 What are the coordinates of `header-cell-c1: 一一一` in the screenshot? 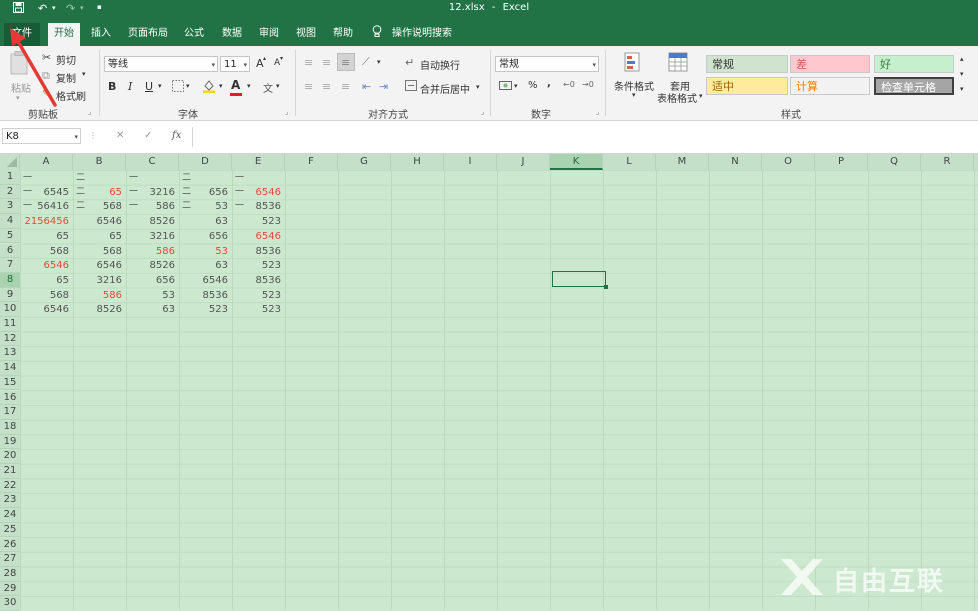 It's located at (134, 191).